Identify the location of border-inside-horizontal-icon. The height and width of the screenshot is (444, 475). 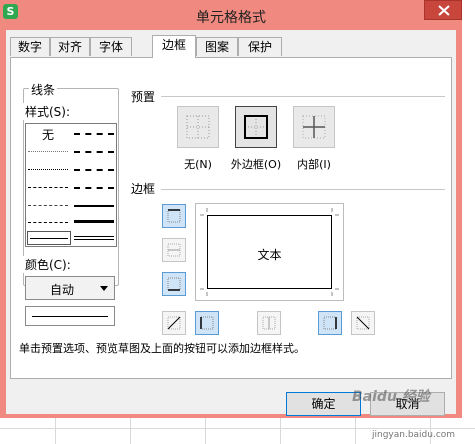
(174, 250).